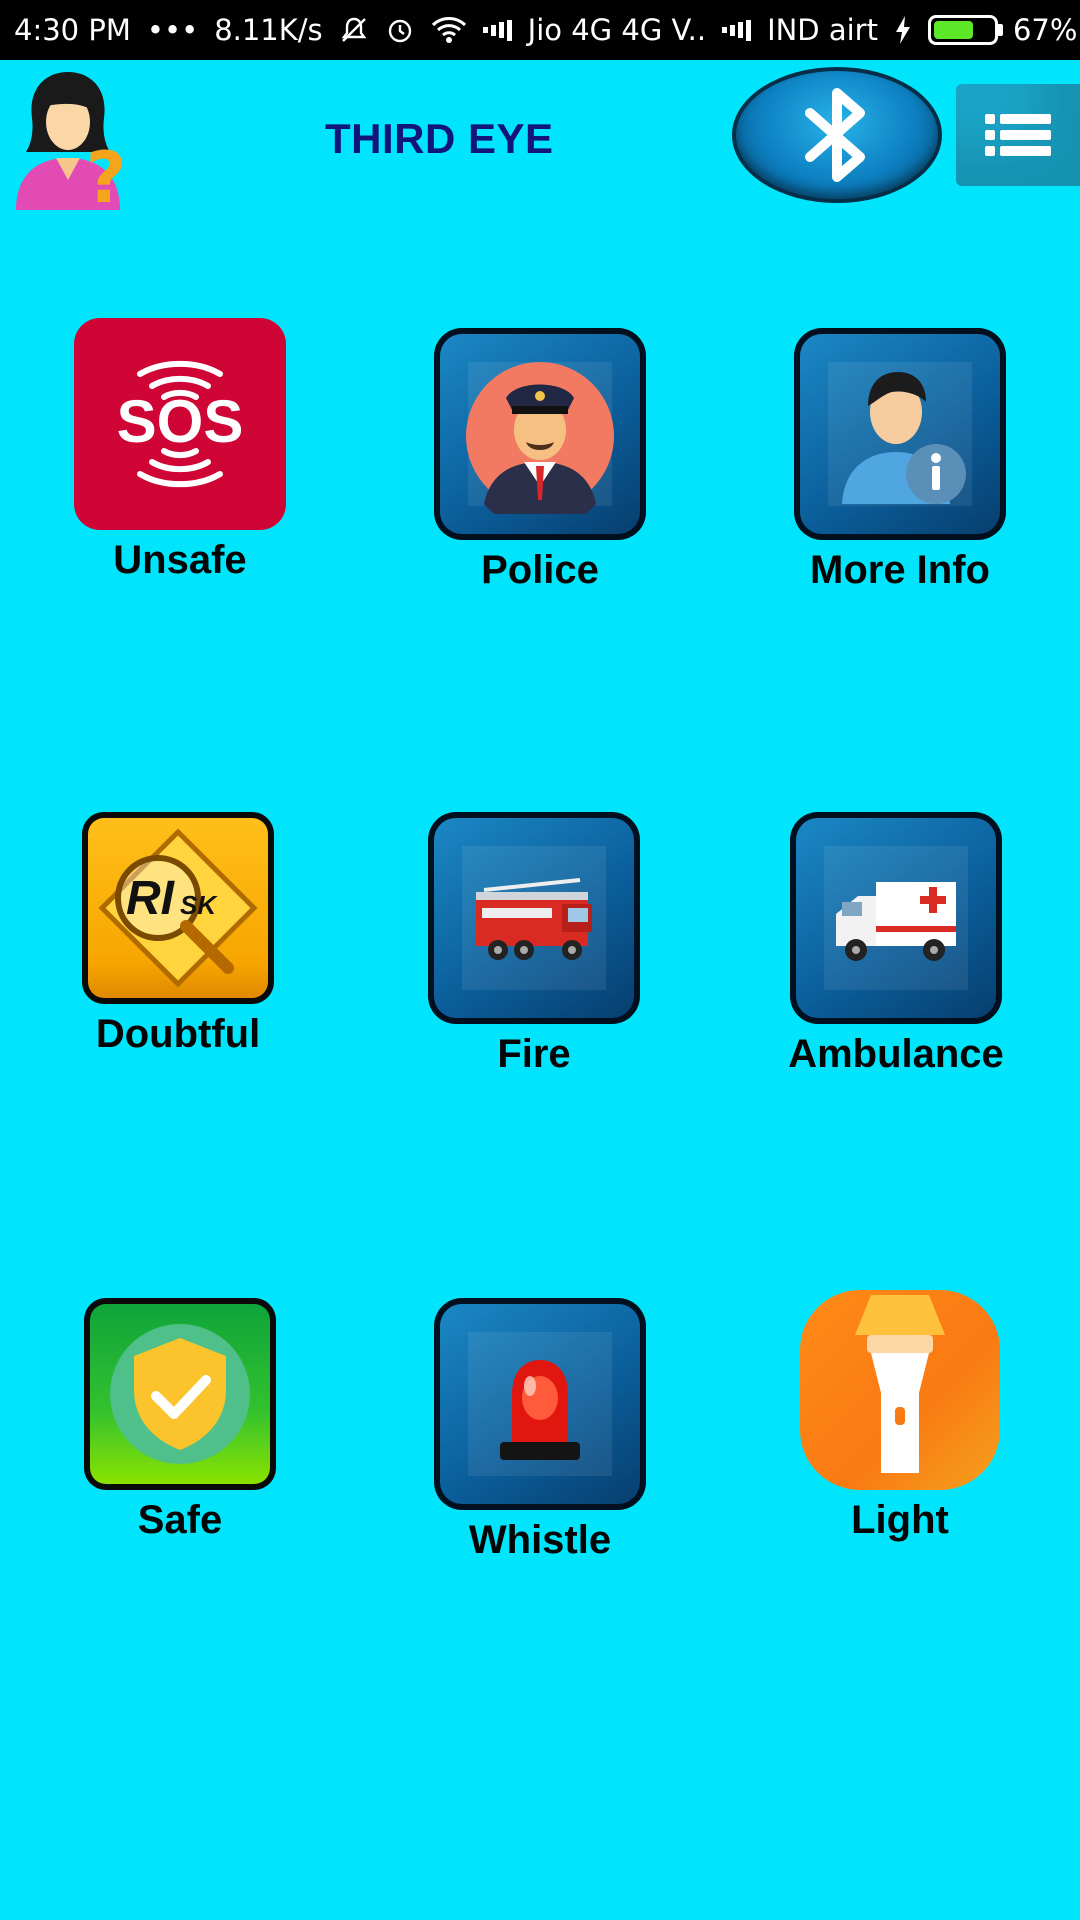 Image resolution: width=1080 pixels, height=1920 pixels. I want to click on police-officer-icon, so click(540, 438).